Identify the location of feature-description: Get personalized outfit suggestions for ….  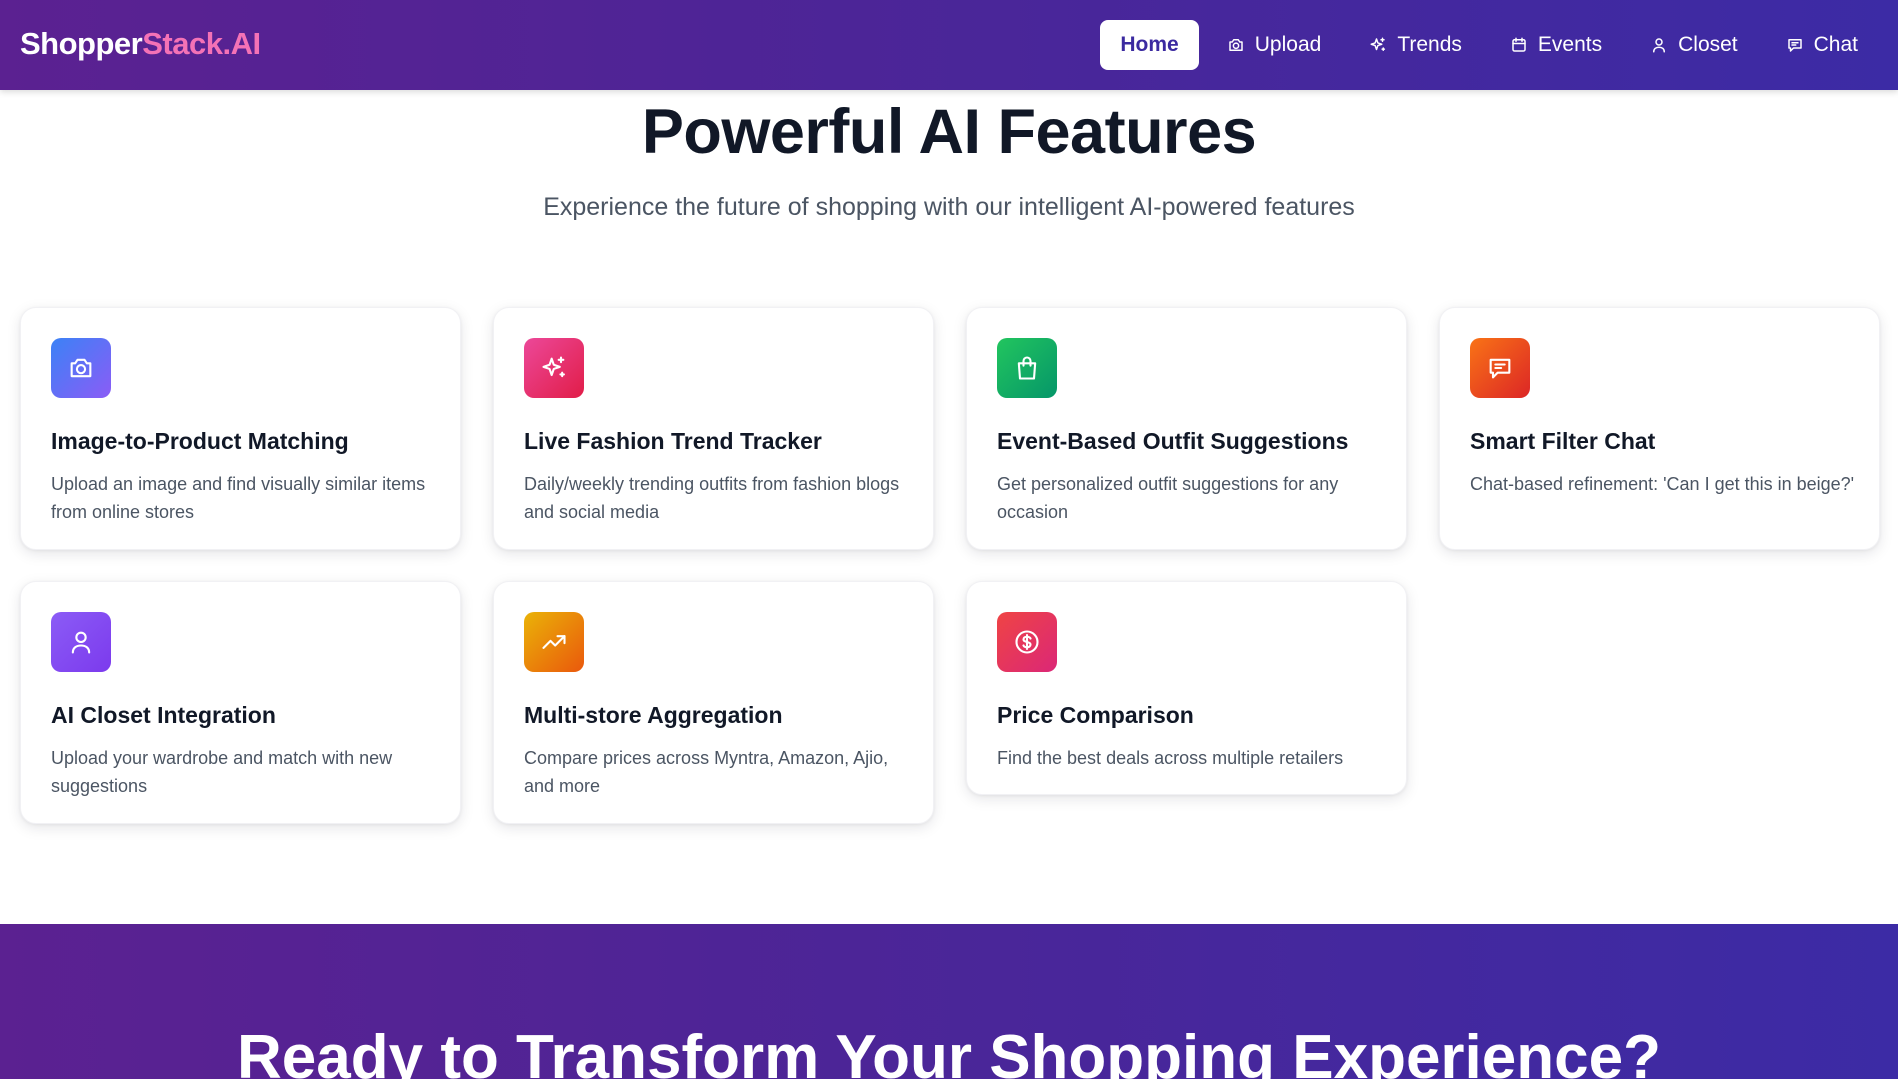
(1168, 498).